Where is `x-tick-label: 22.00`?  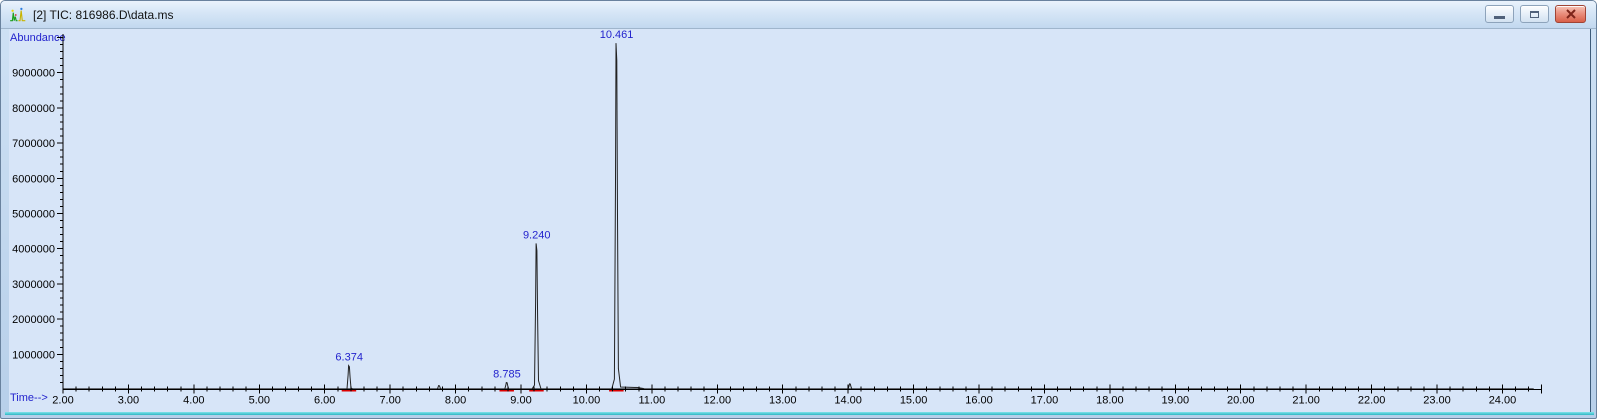
x-tick-label: 22.00 is located at coordinates (1372, 401).